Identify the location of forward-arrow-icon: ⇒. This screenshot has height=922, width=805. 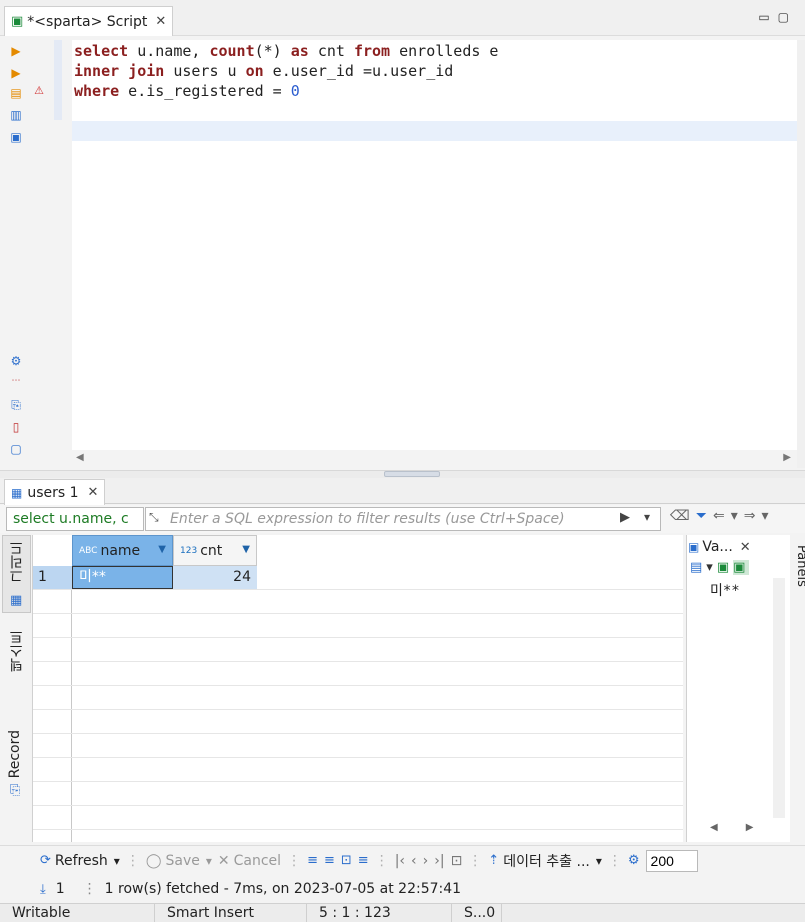
(753, 516).